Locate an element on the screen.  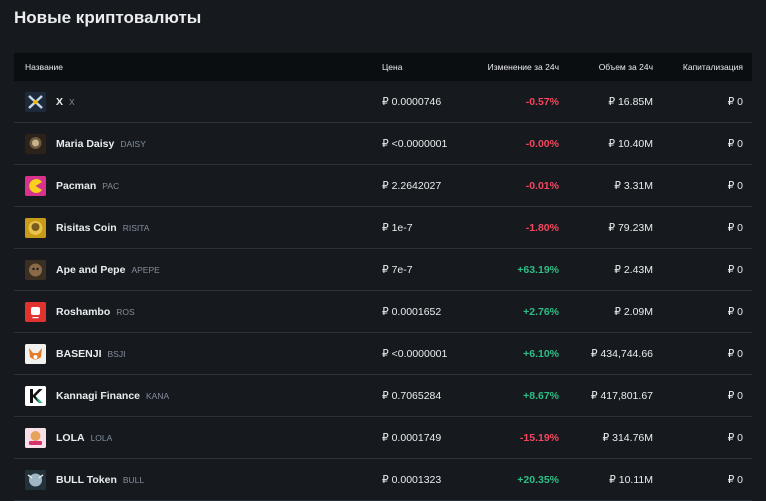
coin-change: -0.57% is located at coordinates (542, 101).